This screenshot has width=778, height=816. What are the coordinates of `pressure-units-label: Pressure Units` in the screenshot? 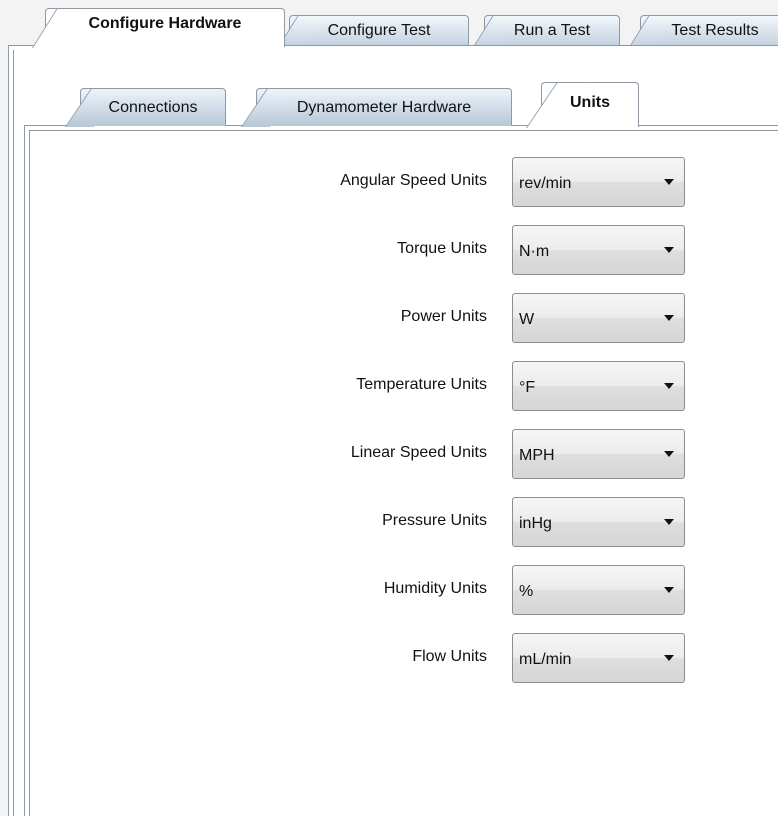 It's located at (434, 520).